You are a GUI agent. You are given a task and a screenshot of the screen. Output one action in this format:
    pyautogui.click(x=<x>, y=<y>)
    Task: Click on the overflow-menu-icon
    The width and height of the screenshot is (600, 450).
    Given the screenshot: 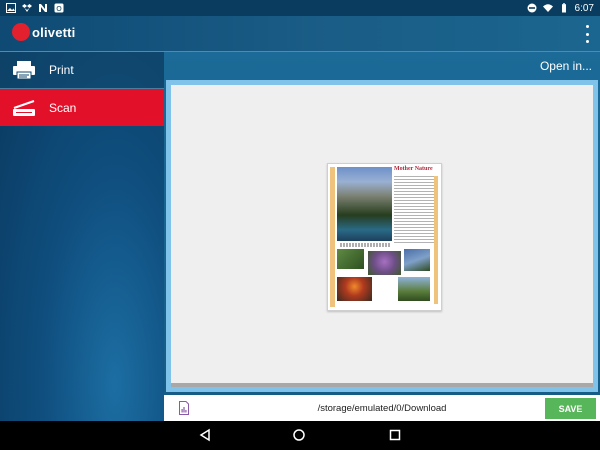 What is the action you would take?
    pyautogui.click(x=587, y=34)
    